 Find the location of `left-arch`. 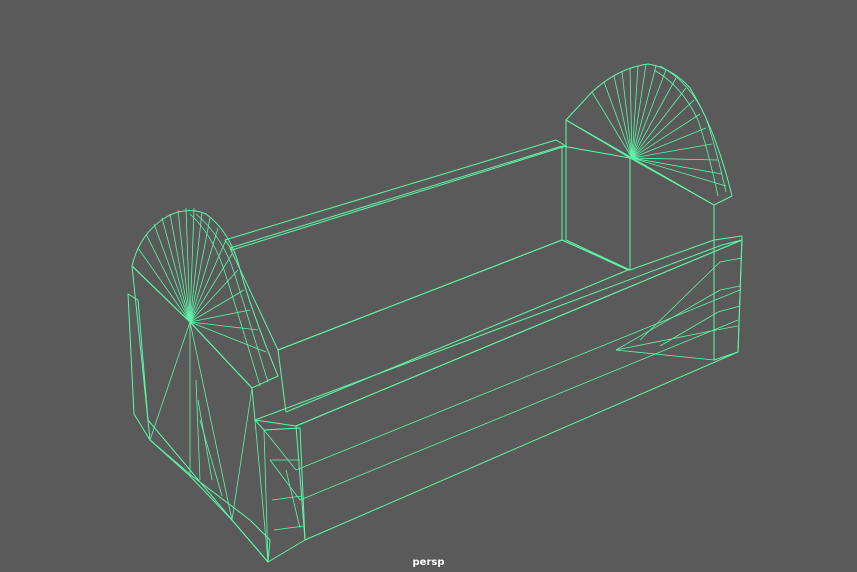

left-arch is located at coordinates (205, 299).